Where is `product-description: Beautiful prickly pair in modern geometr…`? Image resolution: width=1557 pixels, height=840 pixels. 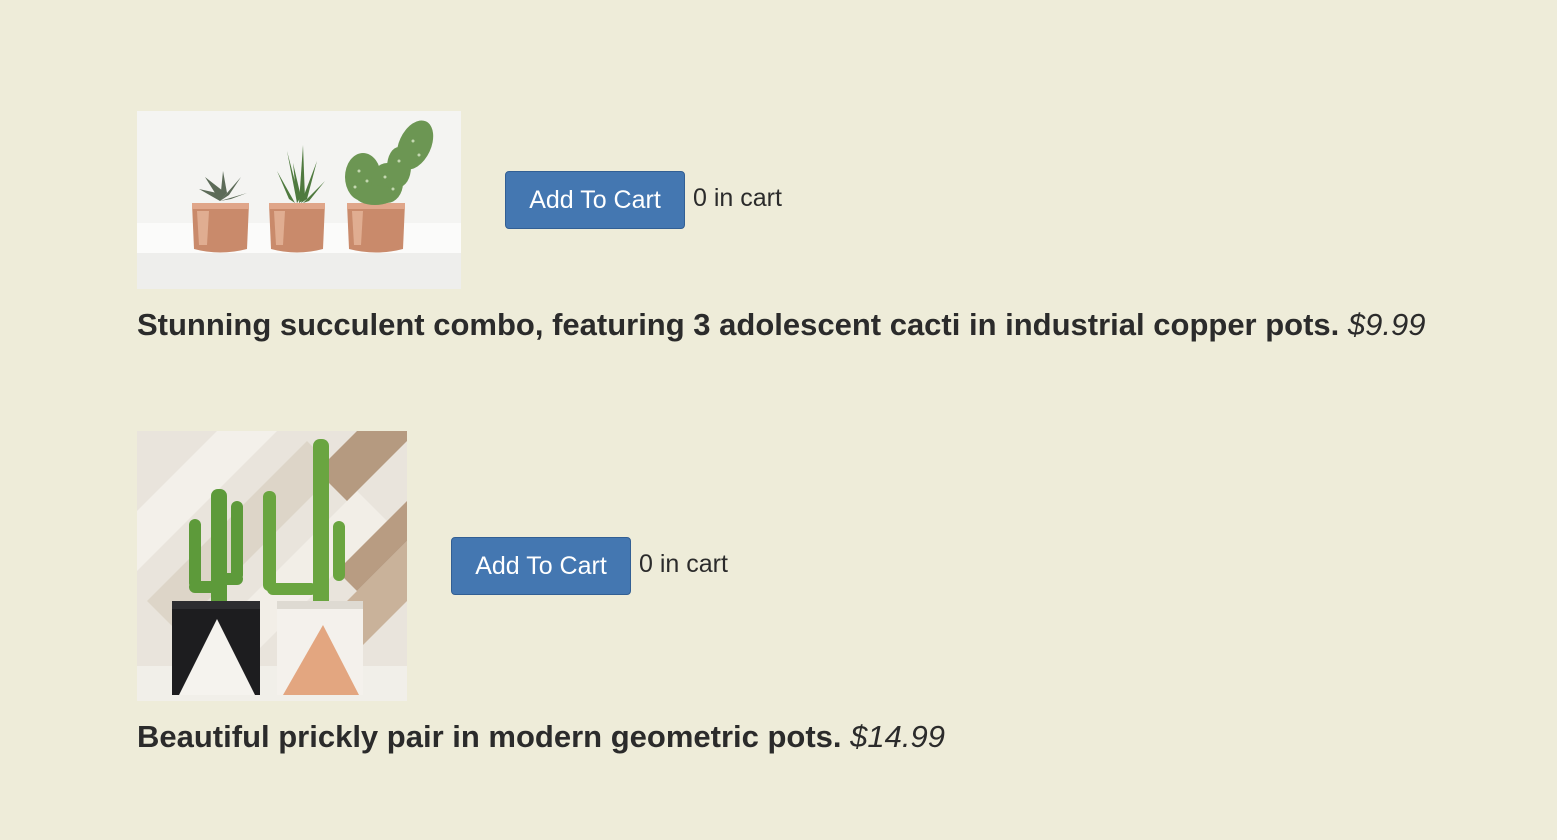
product-description: Beautiful prickly pair in modern geometr… is located at coordinates (541, 737).